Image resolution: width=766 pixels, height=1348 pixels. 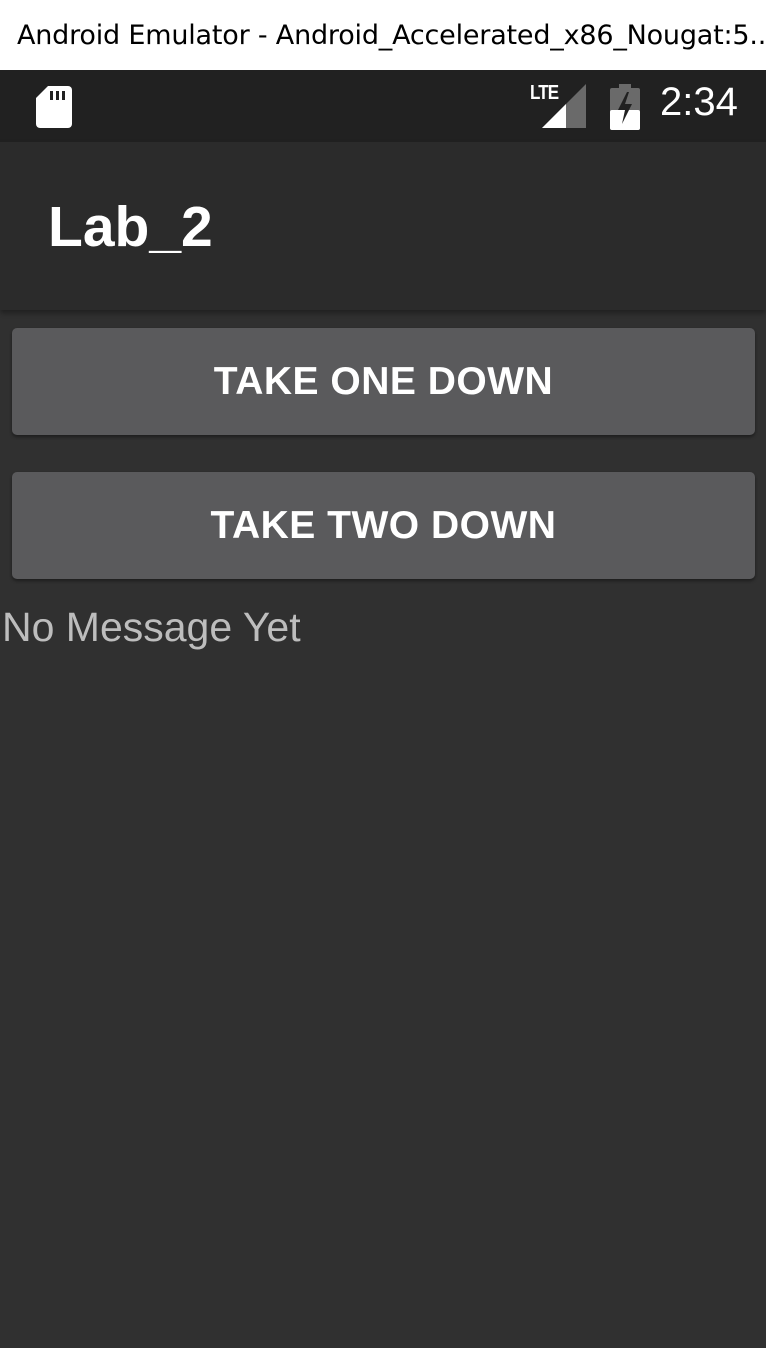 I want to click on take-two-down-button: TAKE TWO DOWN, so click(x=383, y=525).